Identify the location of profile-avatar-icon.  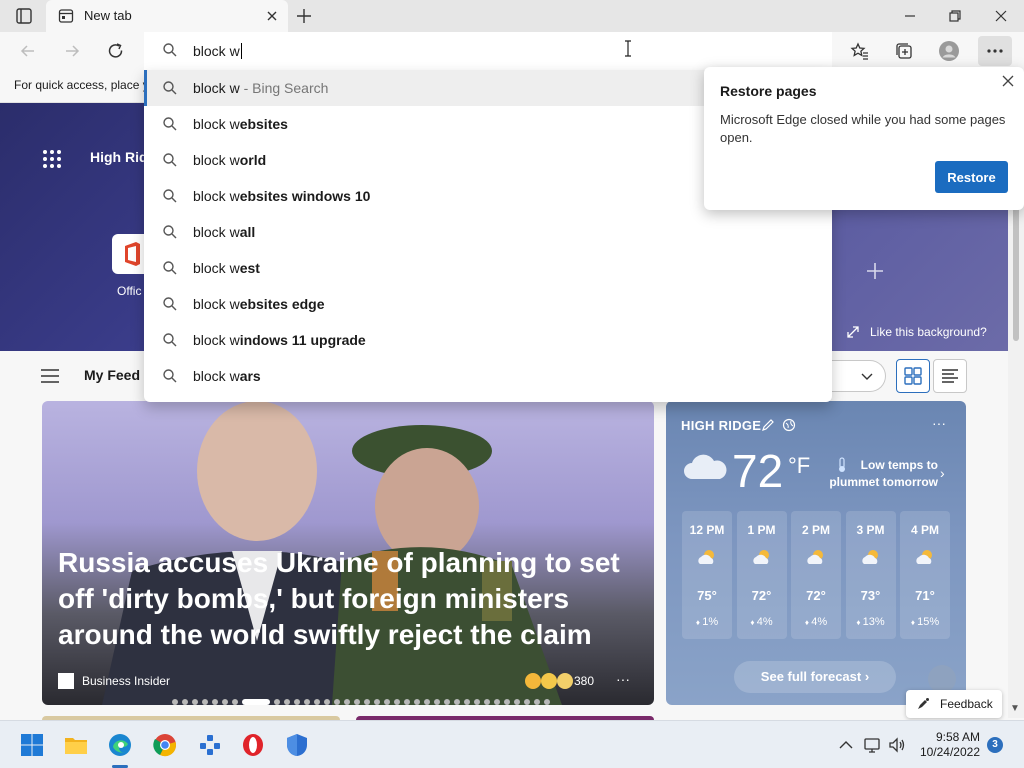
(949, 51).